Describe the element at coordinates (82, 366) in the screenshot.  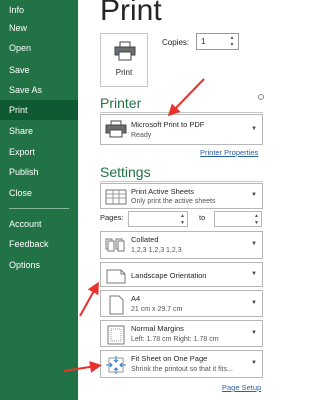
I see `arrow-to-scaling` at that location.